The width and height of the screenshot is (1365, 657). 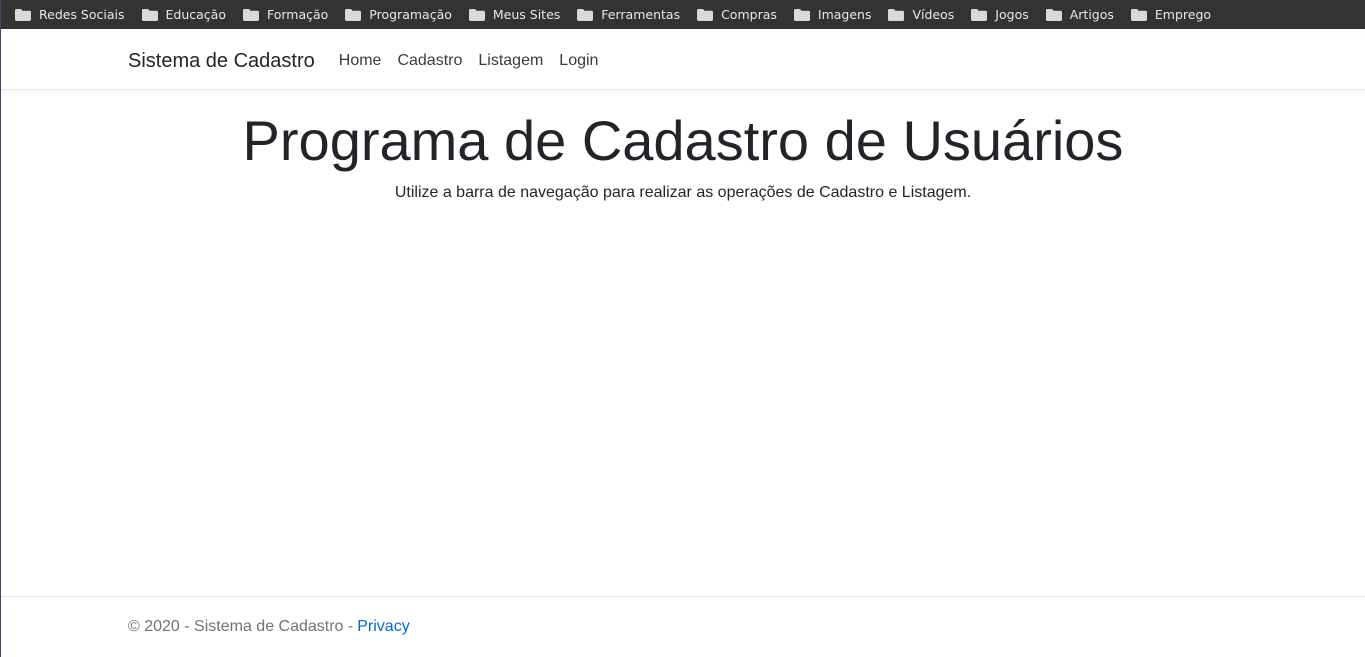 What do you see at coordinates (1012, 14) in the screenshot?
I see `bookmark-label: Jogos` at bounding box center [1012, 14].